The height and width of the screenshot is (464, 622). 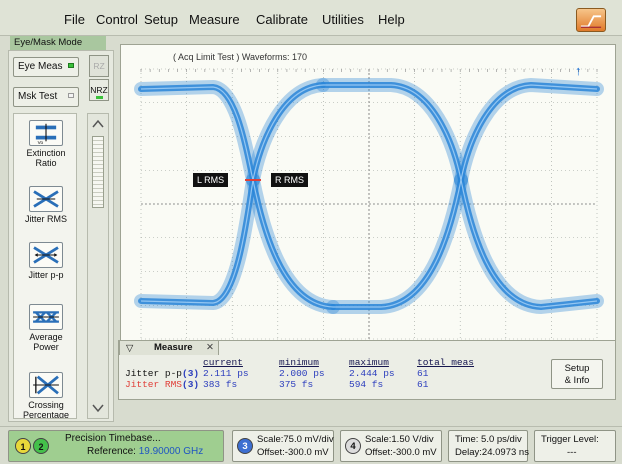 I want to click on extinction-ratio-item: Vo Extinction Ratio, so click(x=45, y=144).